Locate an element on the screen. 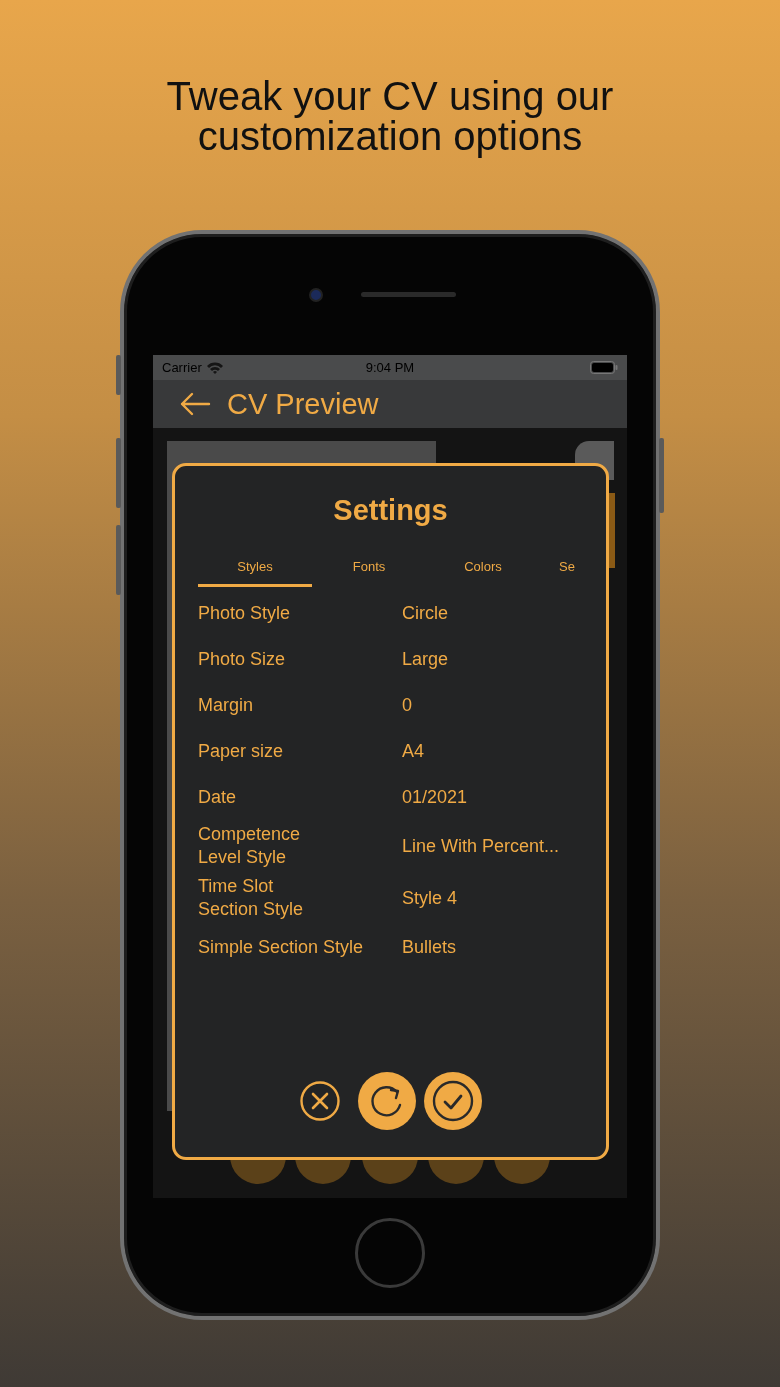  tab: Styles is located at coordinates (255, 568).